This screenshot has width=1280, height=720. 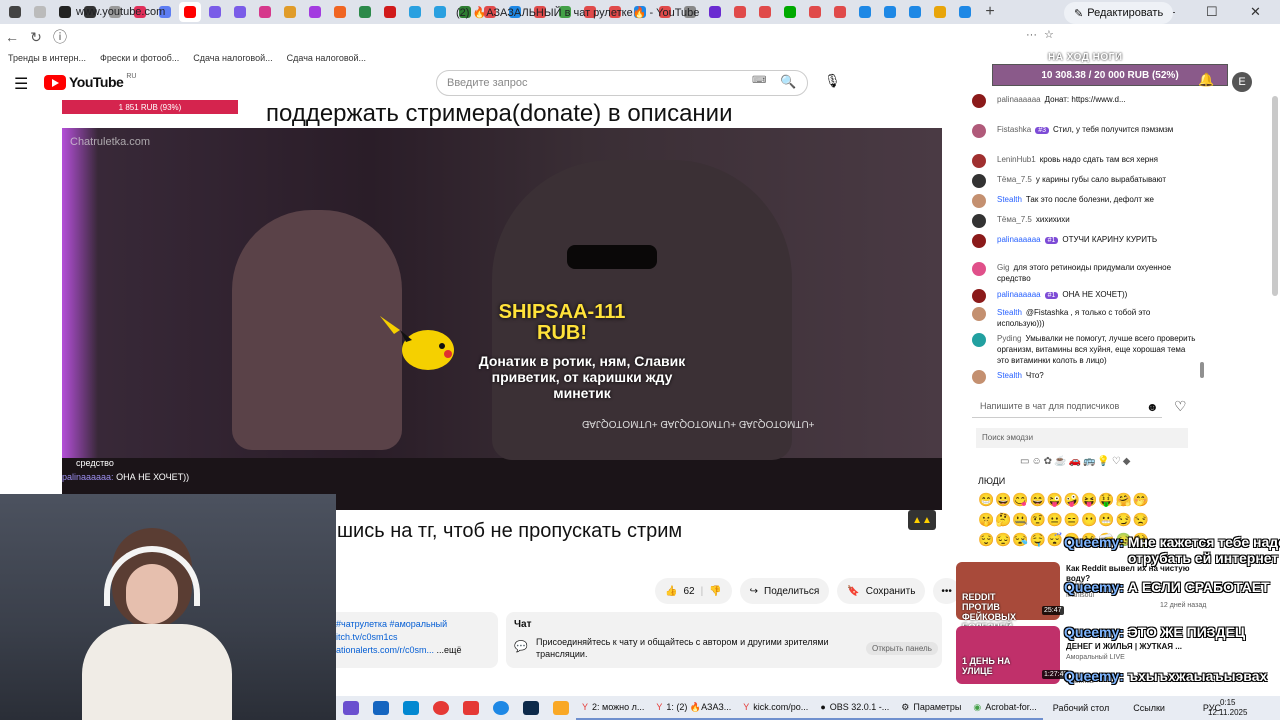 I want to click on opera-icon, so click(x=441, y=708).